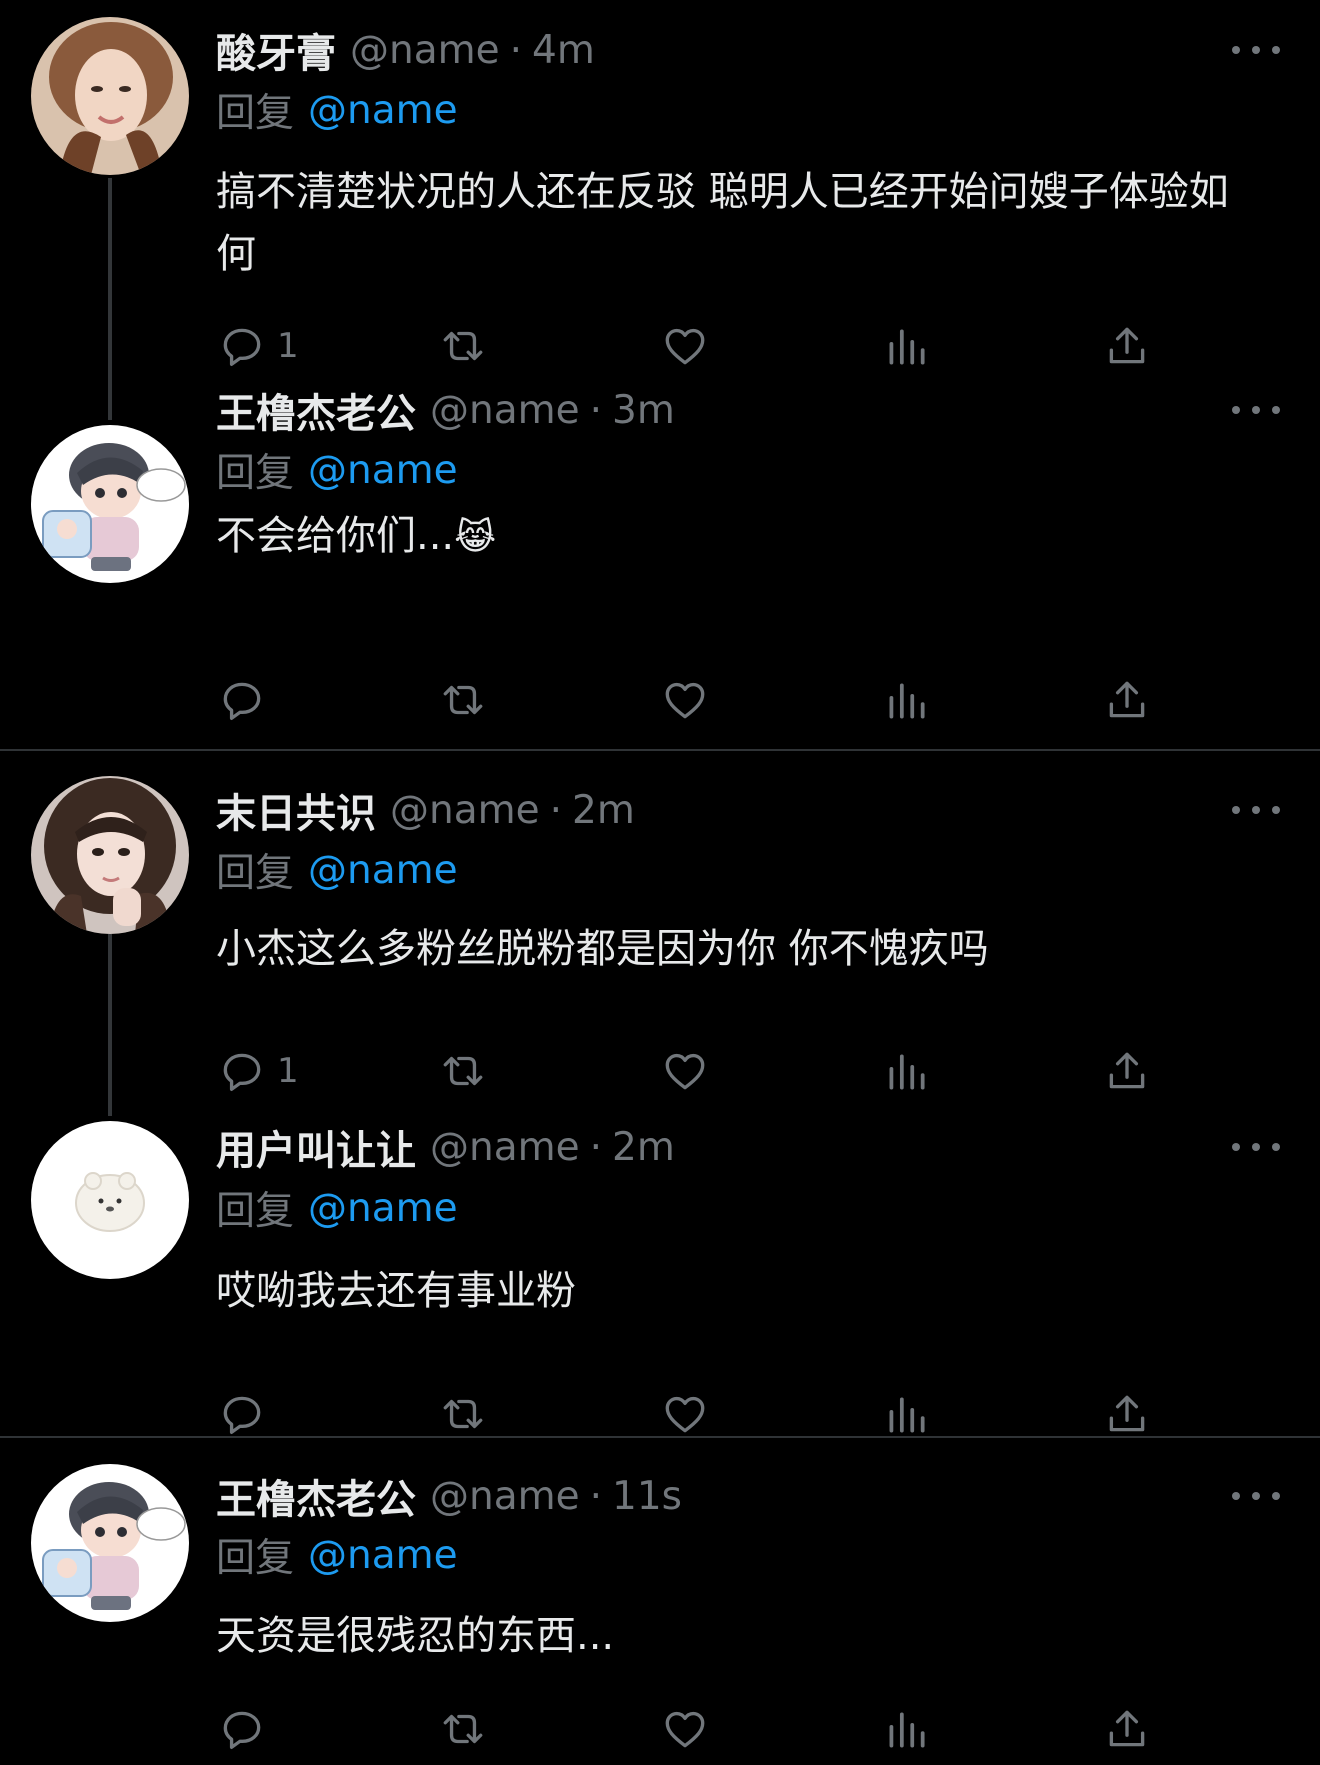  What do you see at coordinates (563, 50) in the screenshot?
I see `timestamp: 4m` at bounding box center [563, 50].